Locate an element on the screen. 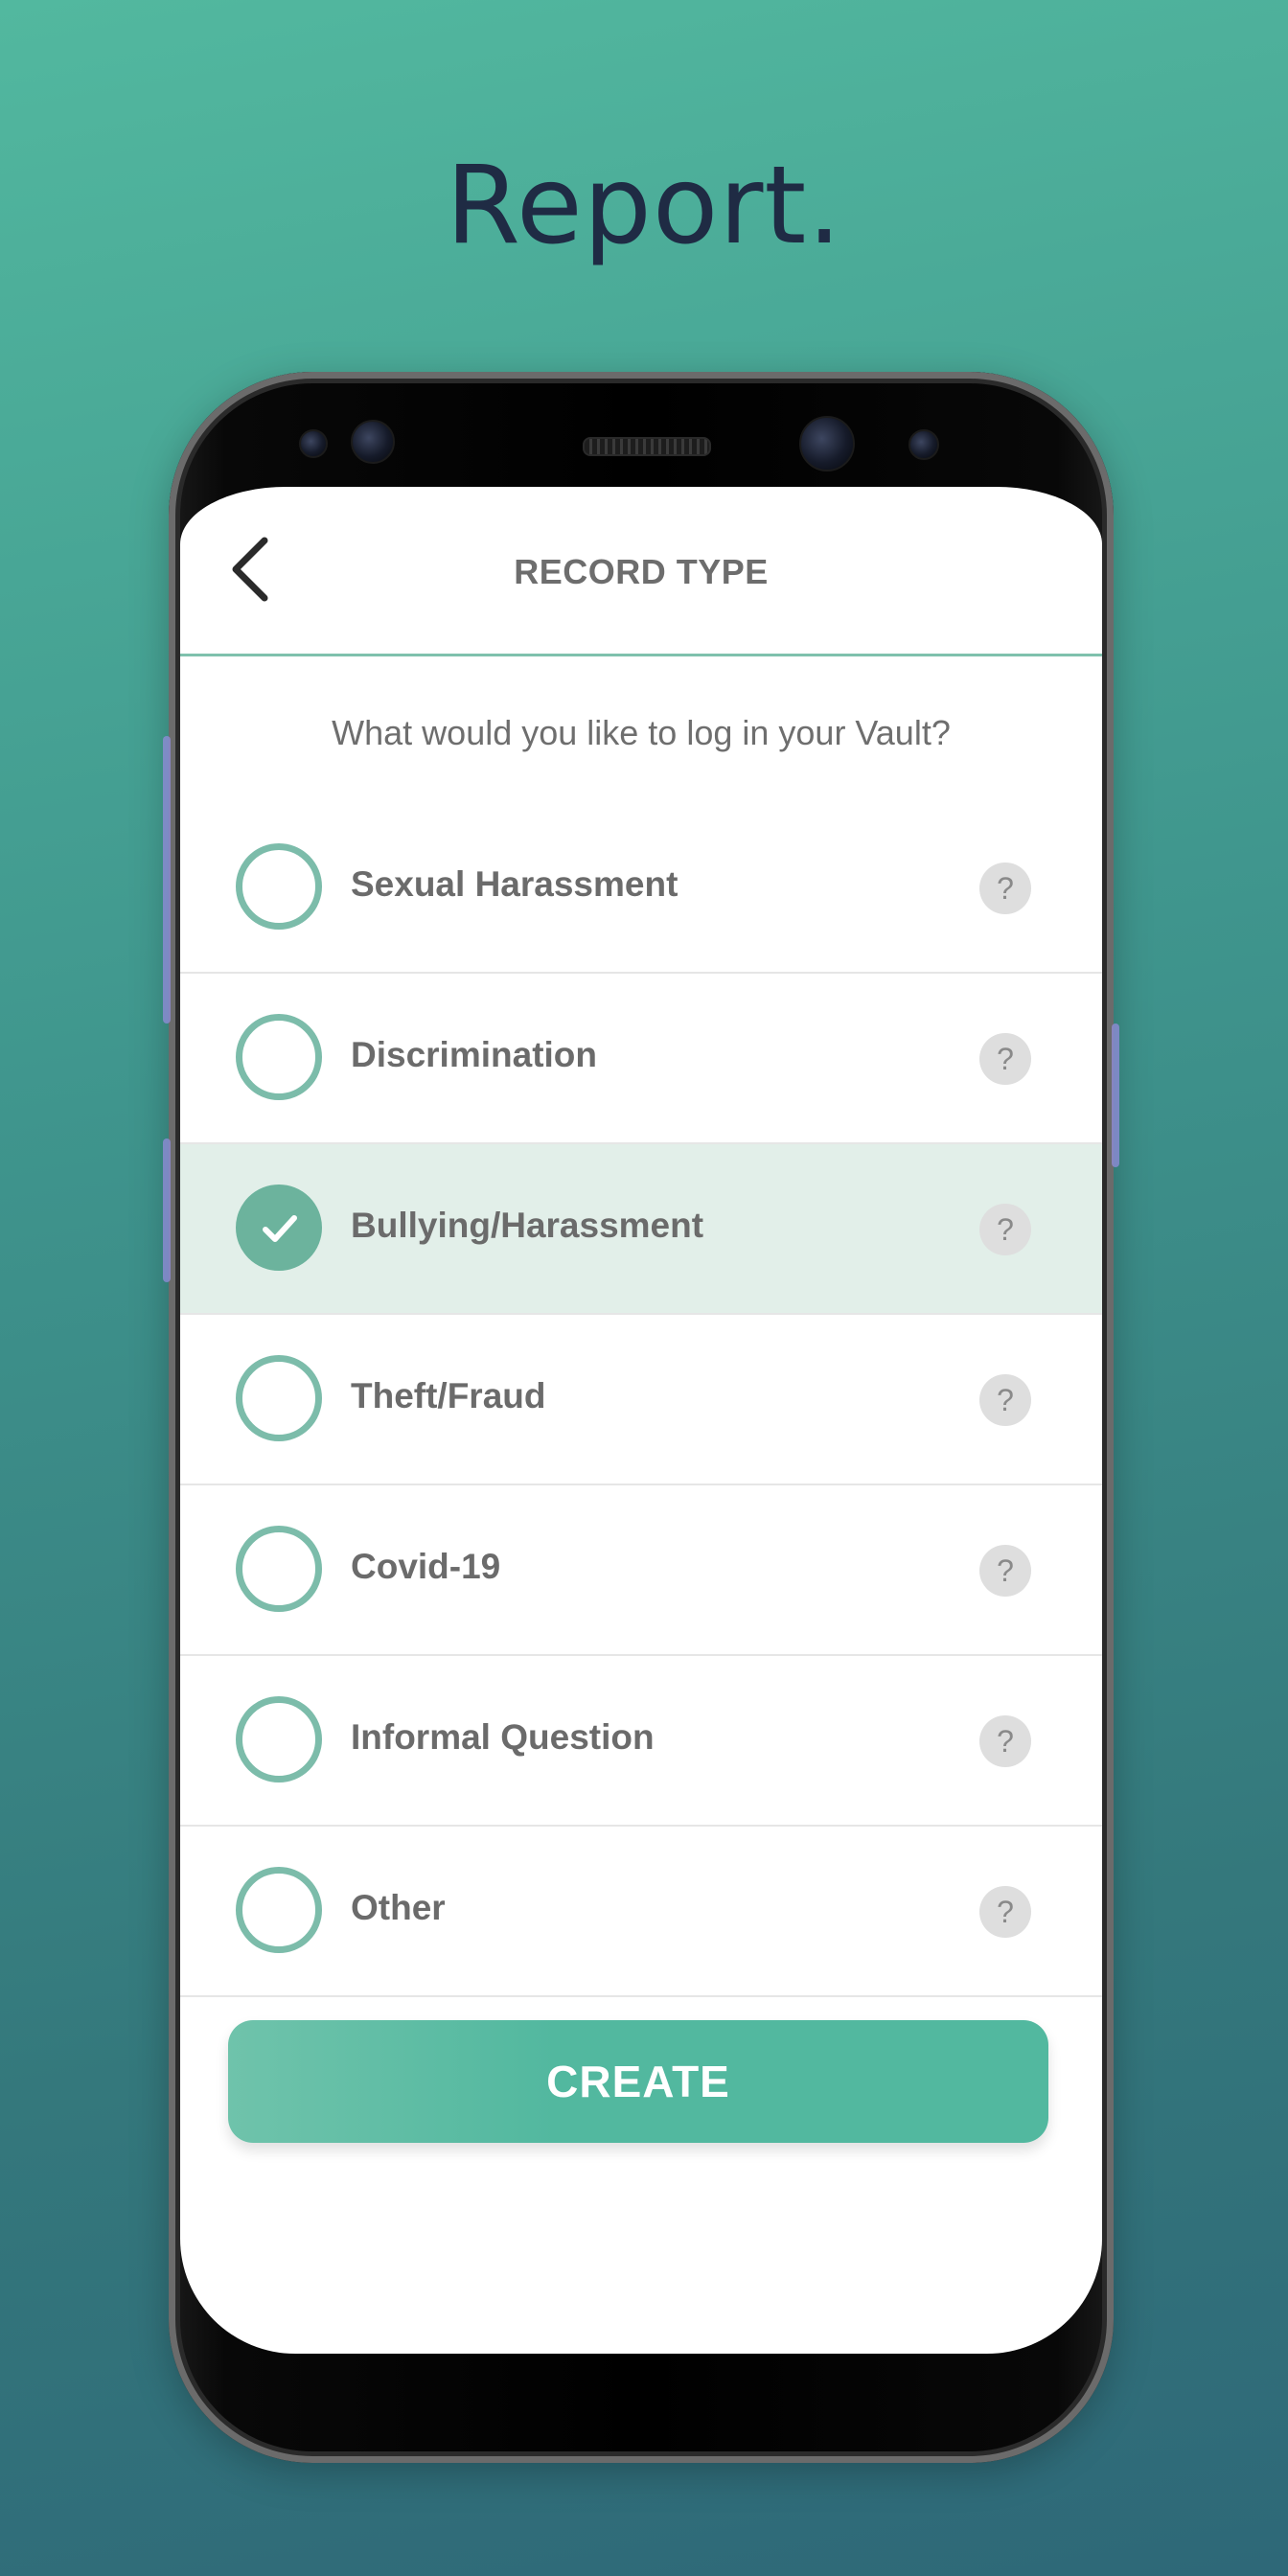 The width and height of the screenshot is (1288, 2576). option-informal-question: Informal Question ? is located at coordinates (641, 1741).